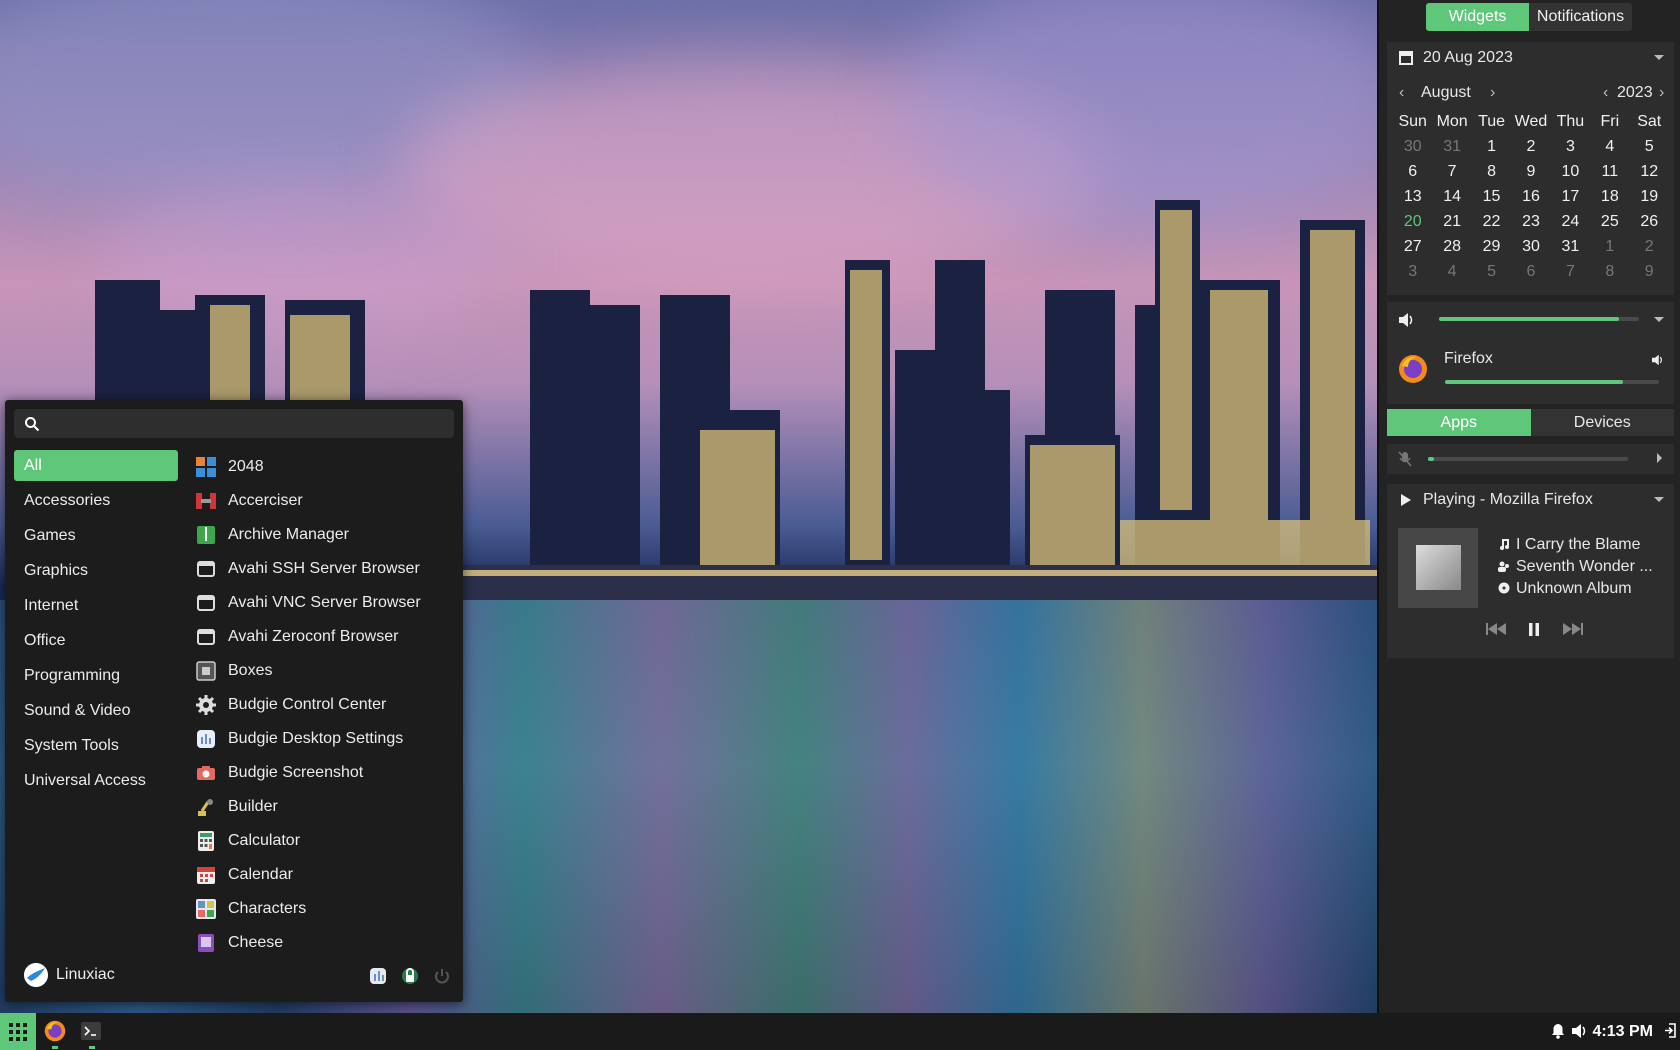 This screenshot has height=1050, width=1680. Describe the element at coordinates (96, 572) in the screenshot. I see `category-graphics: Graphics` at that location.